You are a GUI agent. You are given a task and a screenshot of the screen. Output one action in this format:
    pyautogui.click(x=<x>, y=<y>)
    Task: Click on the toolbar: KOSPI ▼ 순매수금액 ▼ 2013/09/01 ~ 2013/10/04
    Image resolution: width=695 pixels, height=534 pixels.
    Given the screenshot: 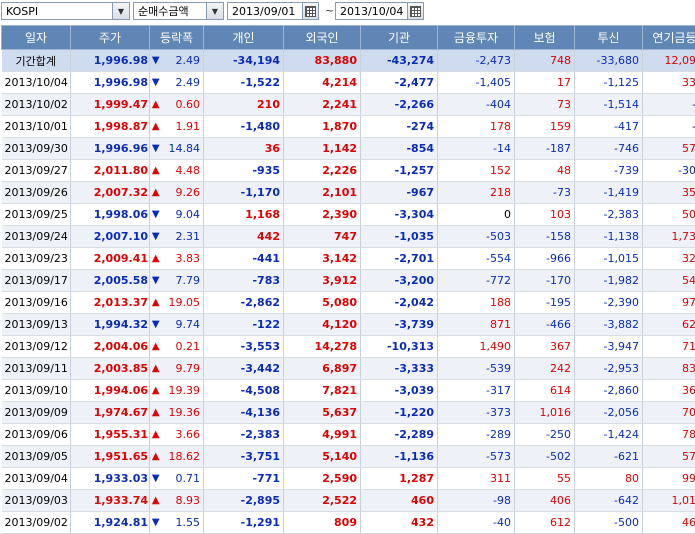 What is the action you would take?
    pyautogui.click(x=347, y=12)
    